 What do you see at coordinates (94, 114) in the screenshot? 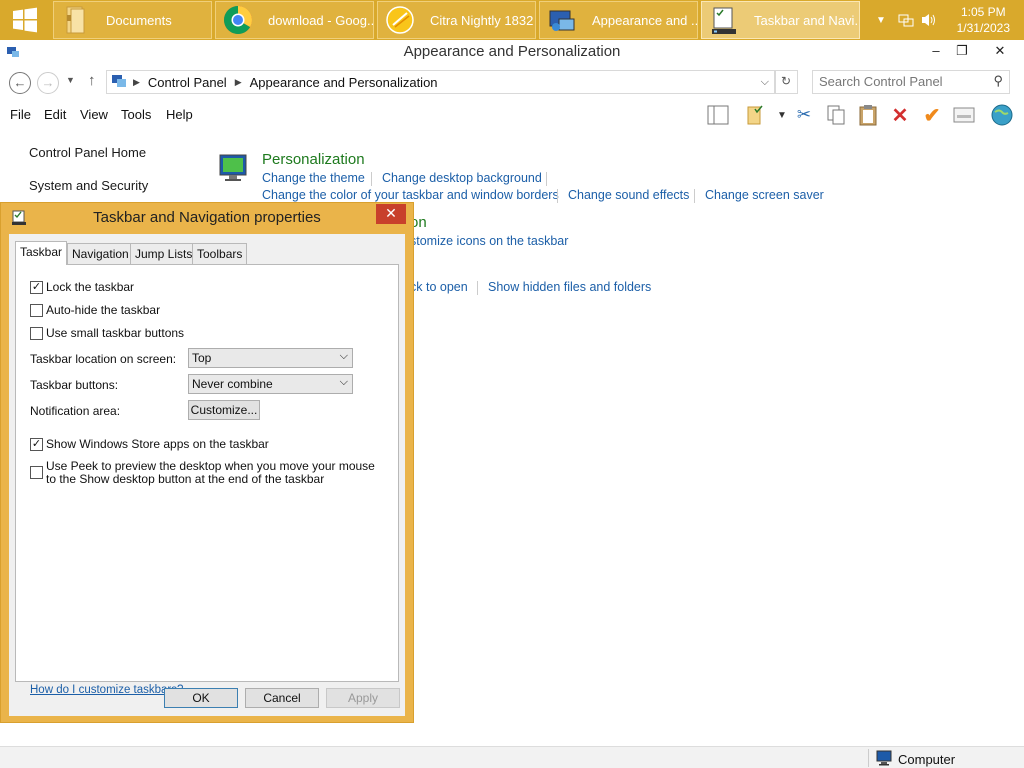
I see `menu-view: View` at bounding box center [94, 114].